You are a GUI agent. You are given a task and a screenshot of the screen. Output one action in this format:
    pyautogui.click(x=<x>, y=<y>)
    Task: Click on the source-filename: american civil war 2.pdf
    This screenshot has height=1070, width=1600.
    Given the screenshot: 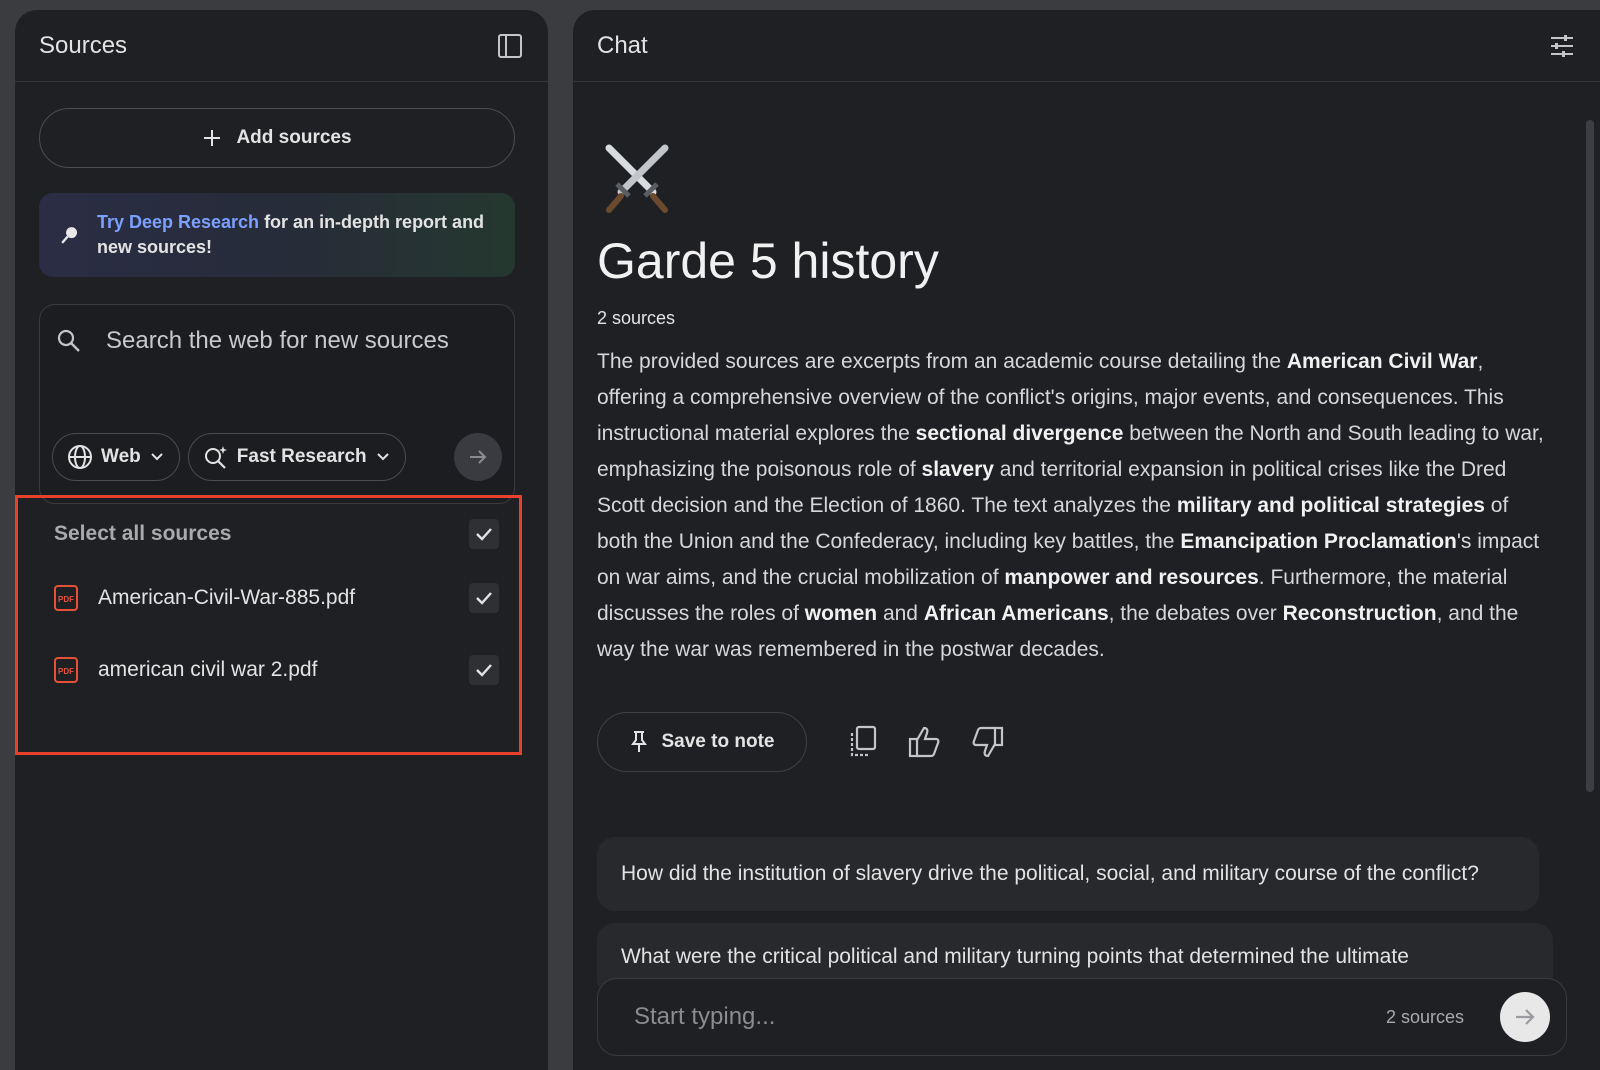 What is the action you would take?
    pyautogui.click(x=208, y=669)
    